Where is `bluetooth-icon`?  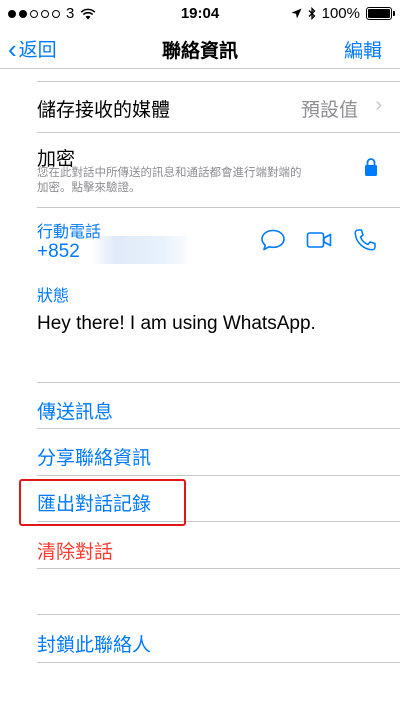 bluetooth-icon is located at coordinates (312, 13).